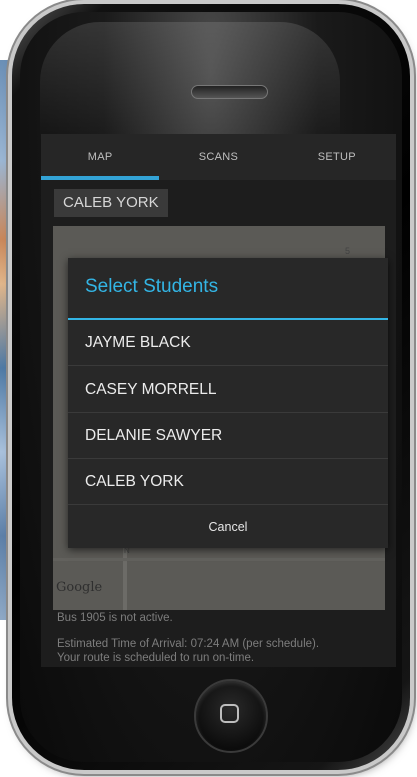  I want to click on tab-scans: SCANS, so click(218, 157).